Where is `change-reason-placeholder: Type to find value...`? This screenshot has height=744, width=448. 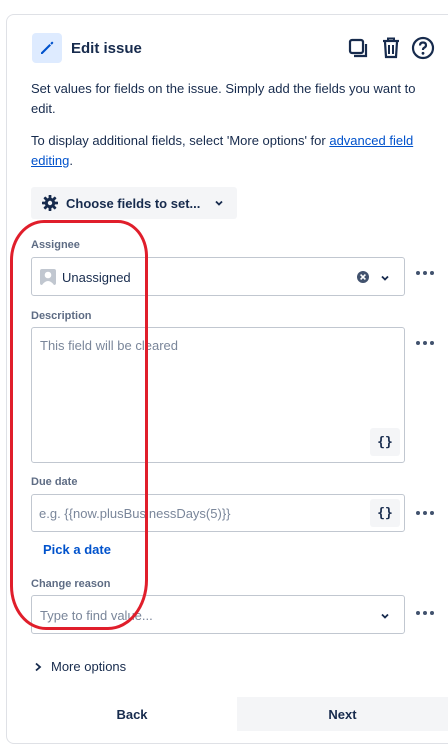 change-reason-placeholder: Type to find value... is located at coordinates (96, 615).